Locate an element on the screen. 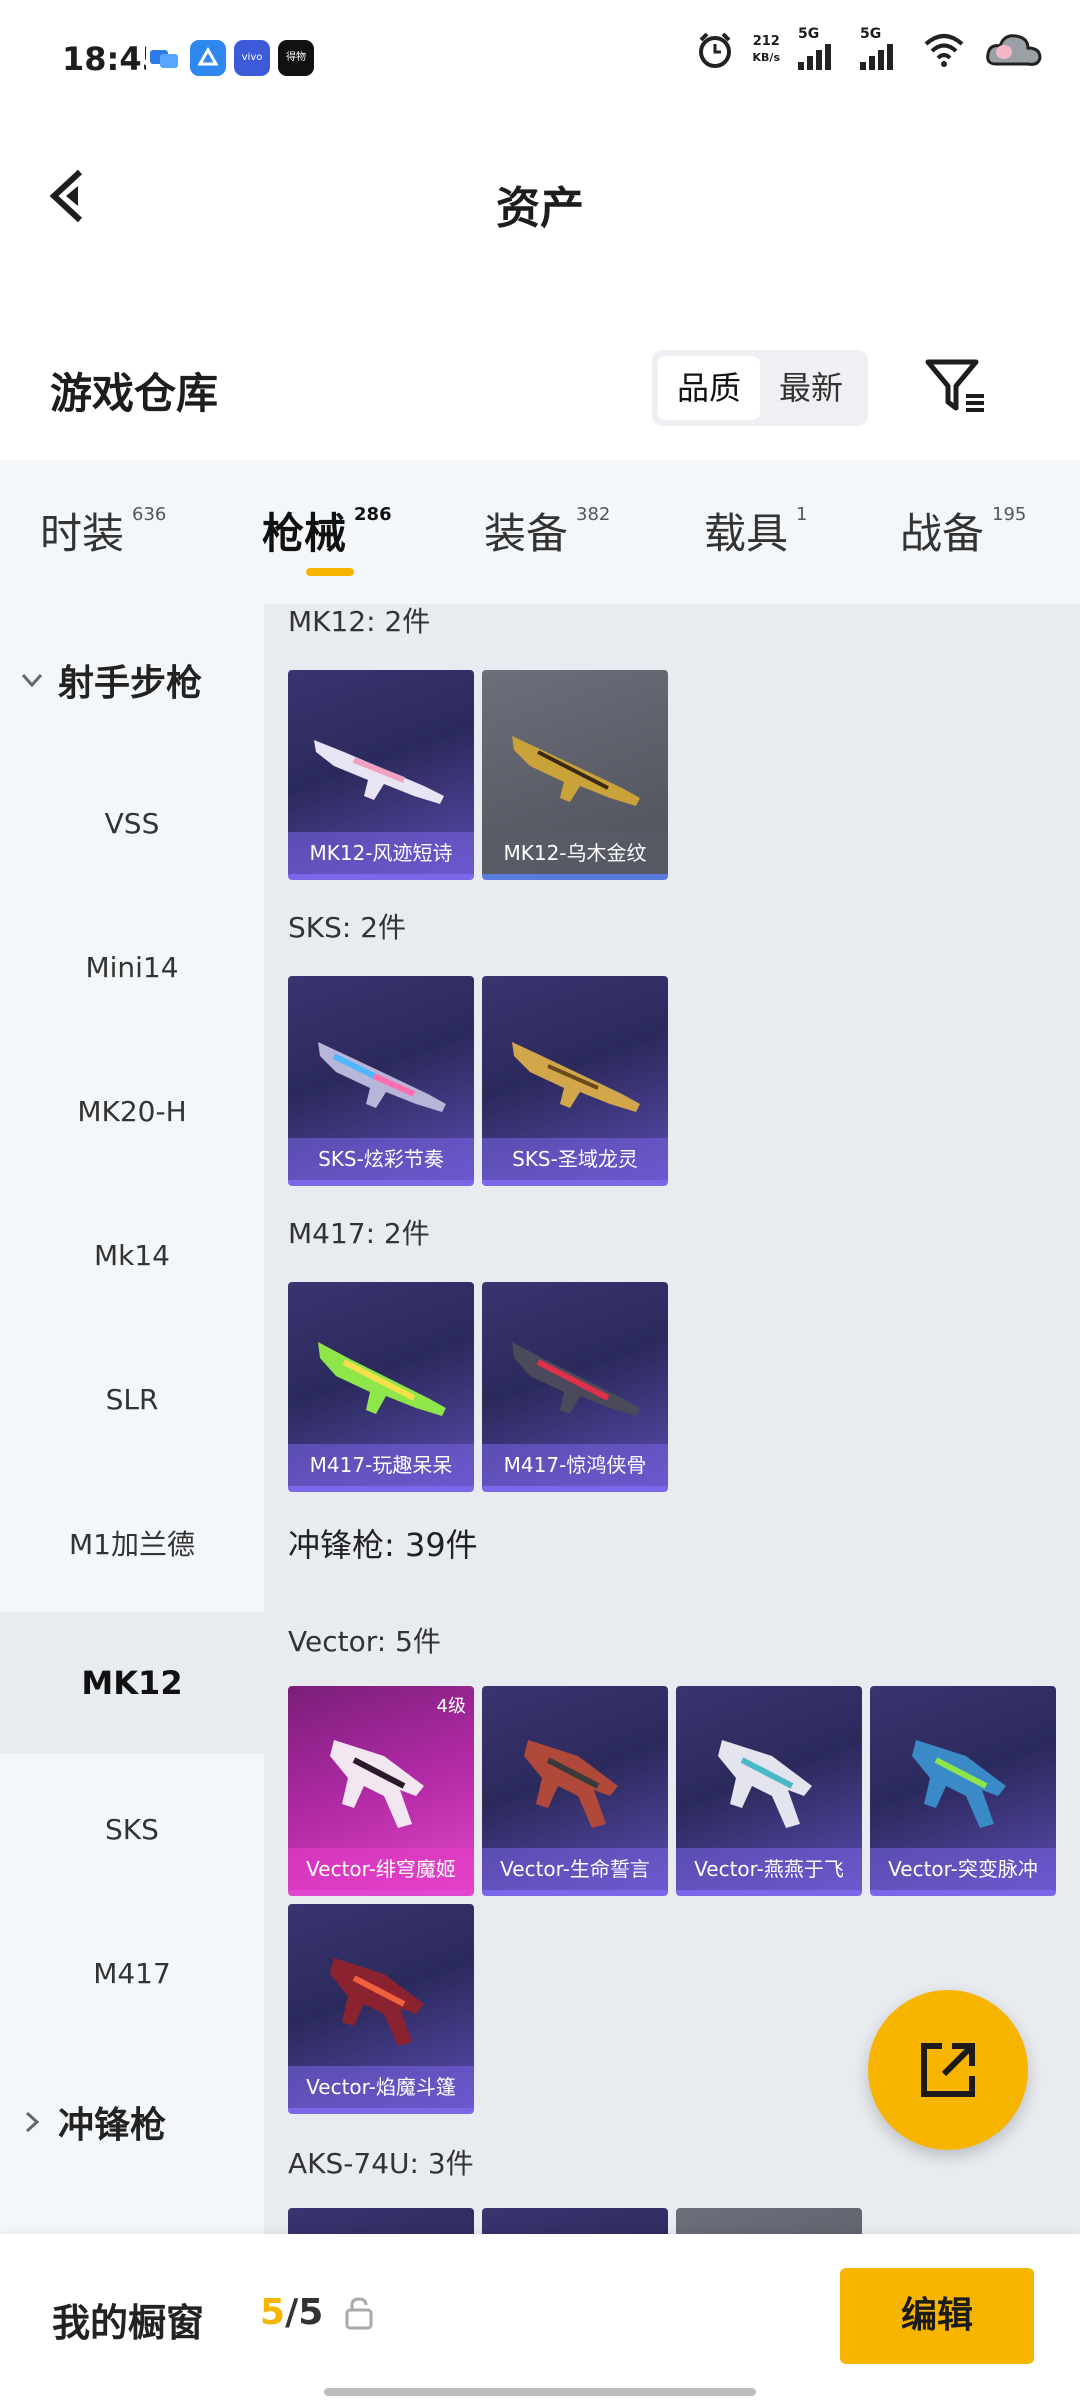  weapon-card: SKS-圣域龙灵 is located at coordinates (575, 1081).